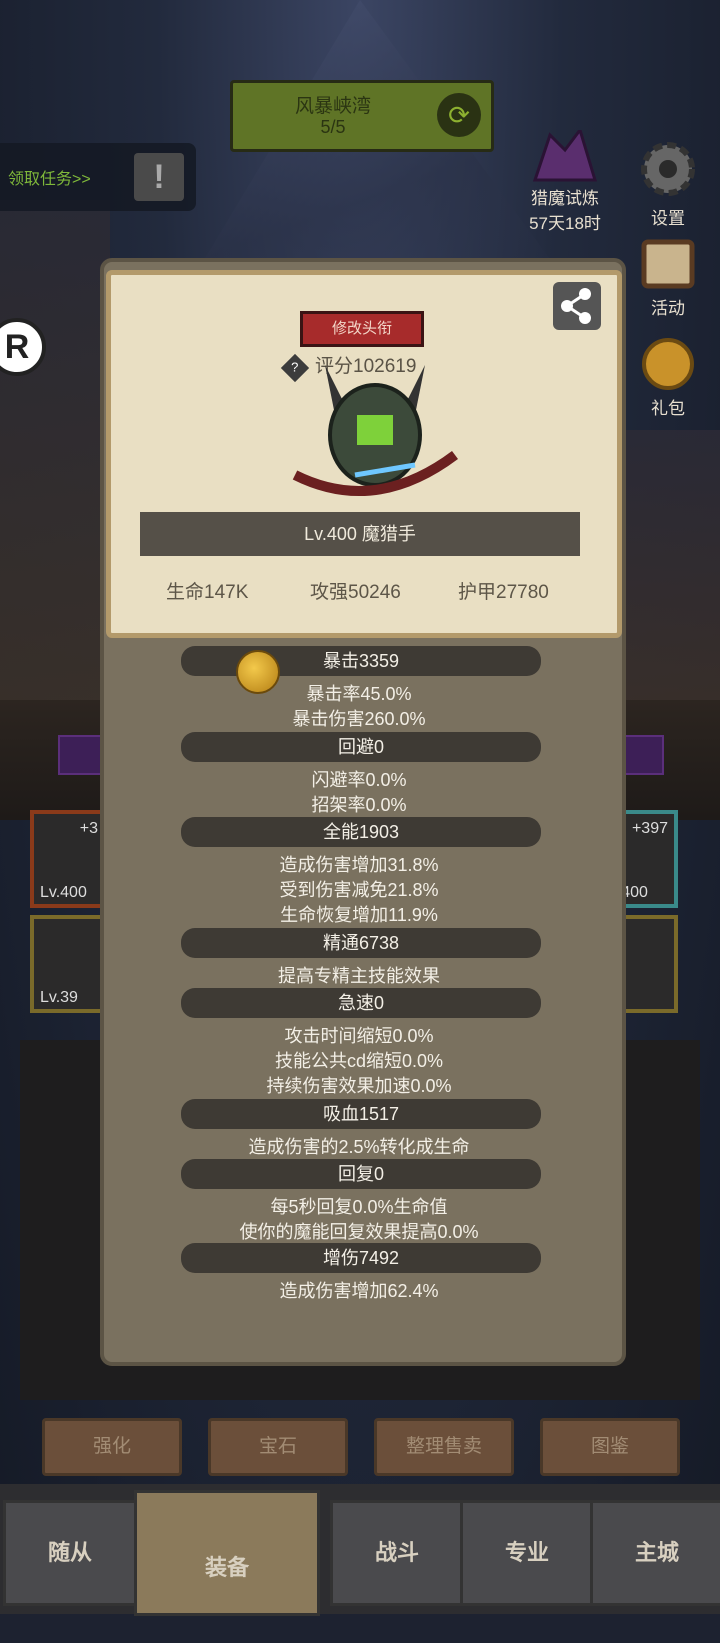  What do you see at coordinates (55, 460) in the screenshot?
I see `background-castle-left` at bounding box center [55, 460].